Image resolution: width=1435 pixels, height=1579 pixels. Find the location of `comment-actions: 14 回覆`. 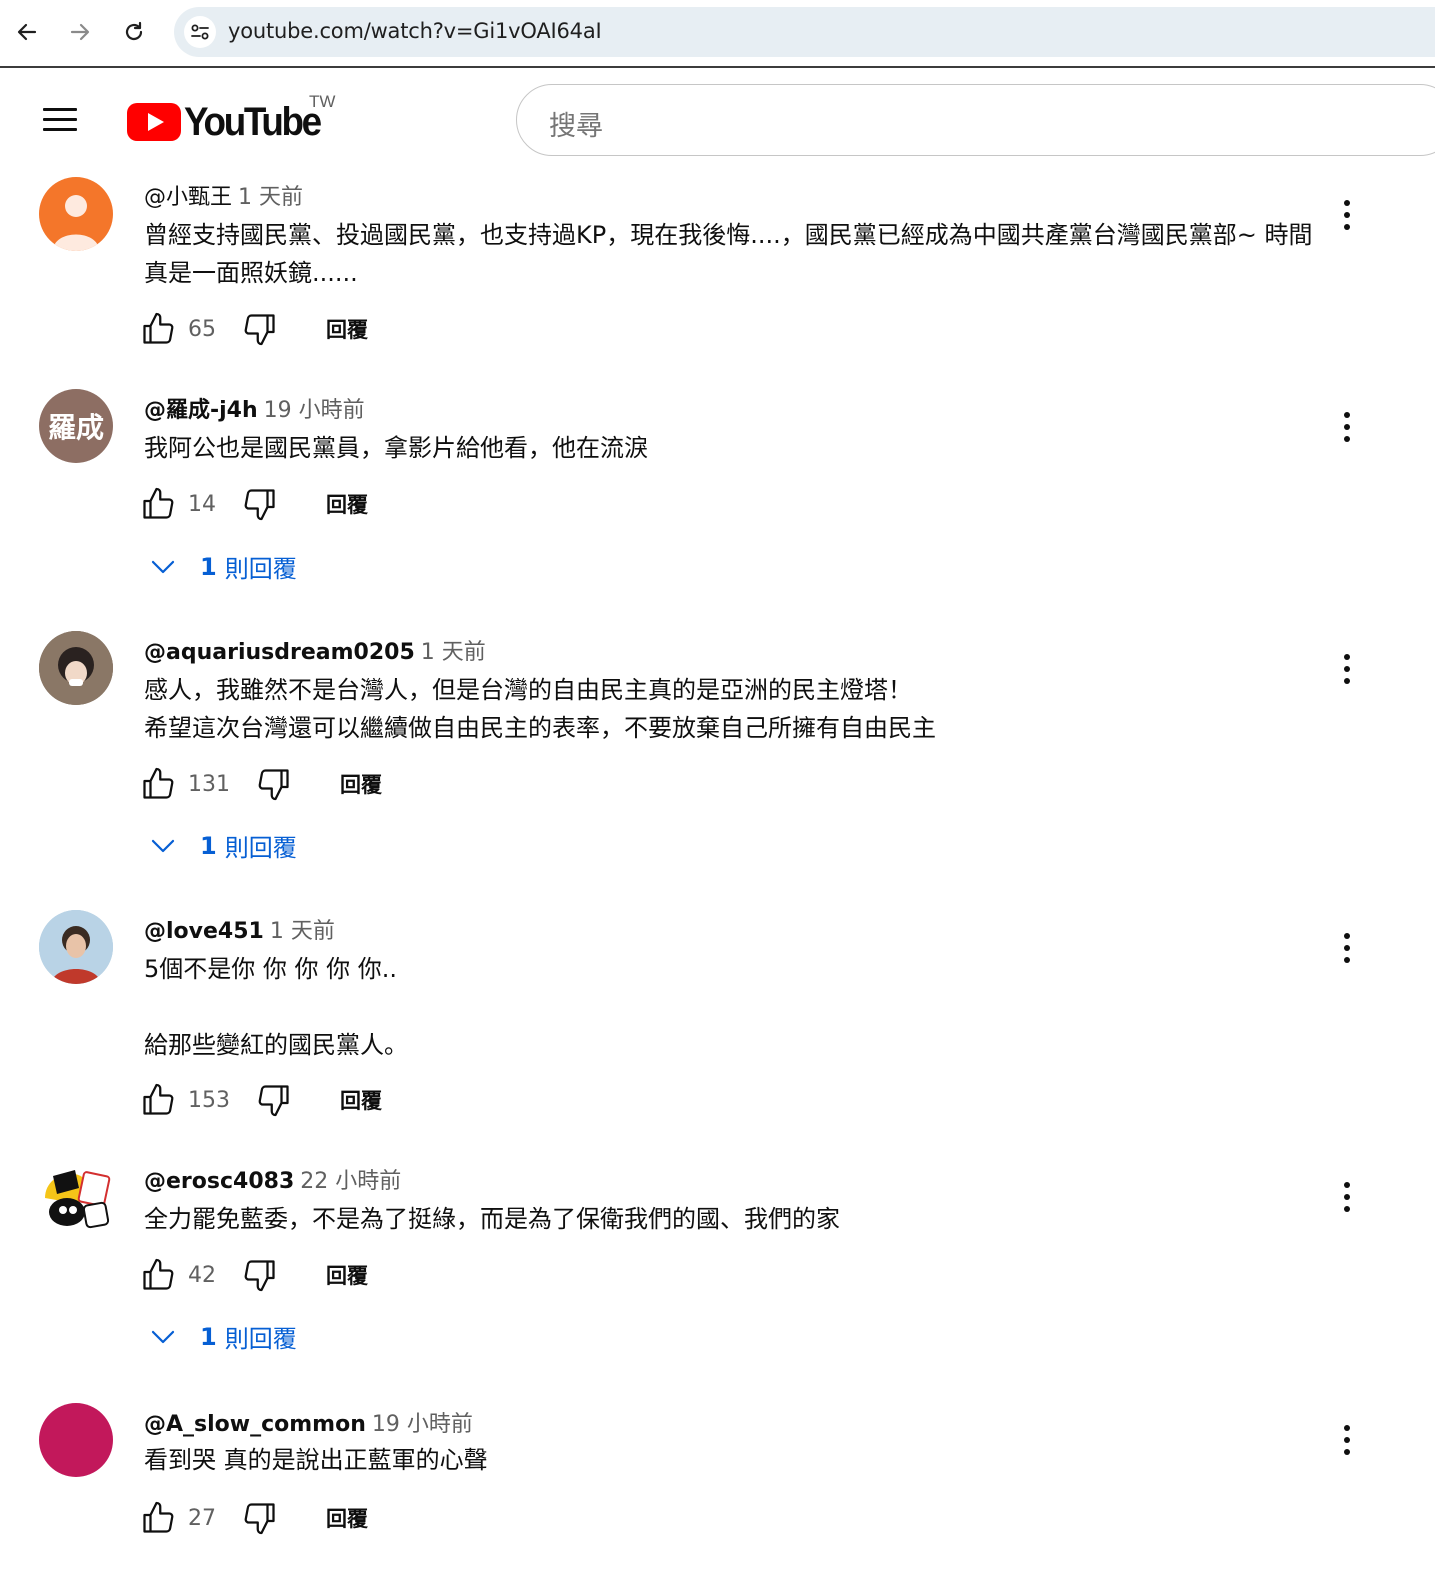

comment-actions: 14 回覆 is located at coordinates (254, 504).